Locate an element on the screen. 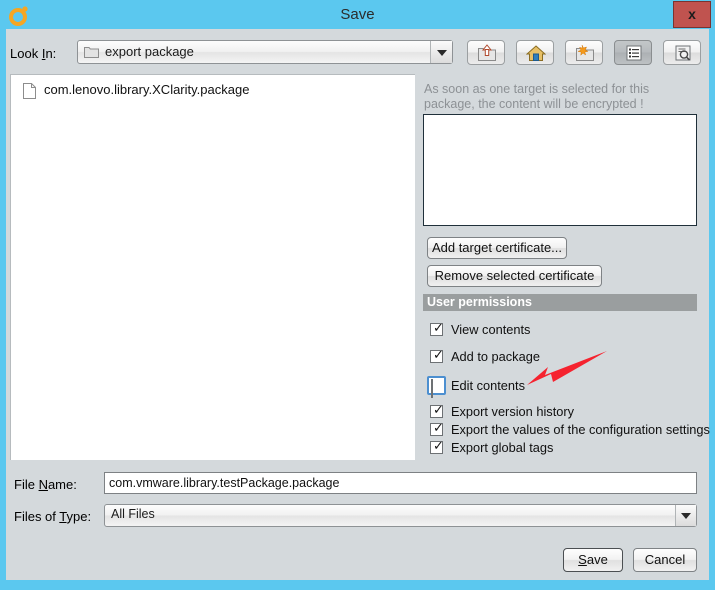 The width and height of the screenshot is (715, 590). cancel-button: Cancel is located at coordinates (665, 560).